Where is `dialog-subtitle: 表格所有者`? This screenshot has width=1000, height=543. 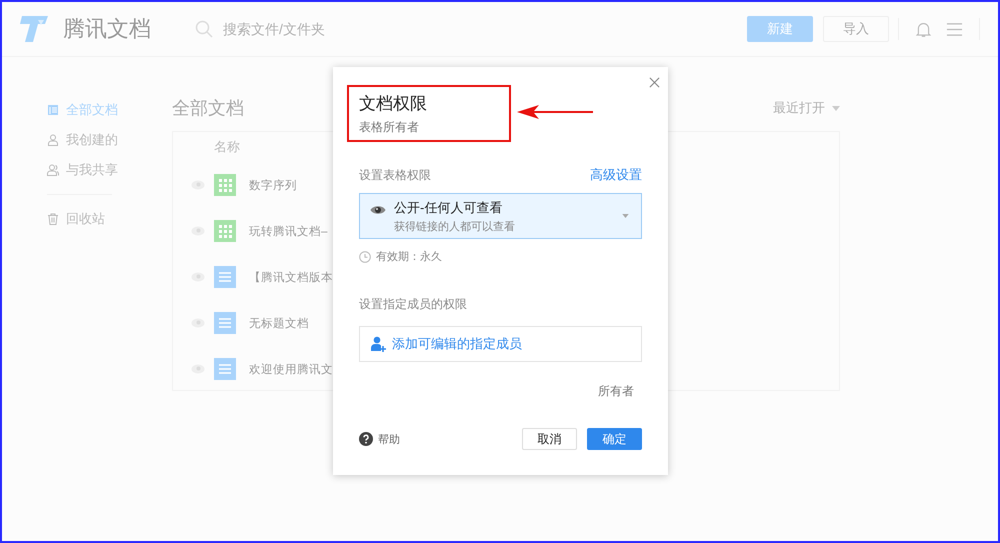
dialog-subtitle: 表格所有者 is located at coordinates (389, 127).